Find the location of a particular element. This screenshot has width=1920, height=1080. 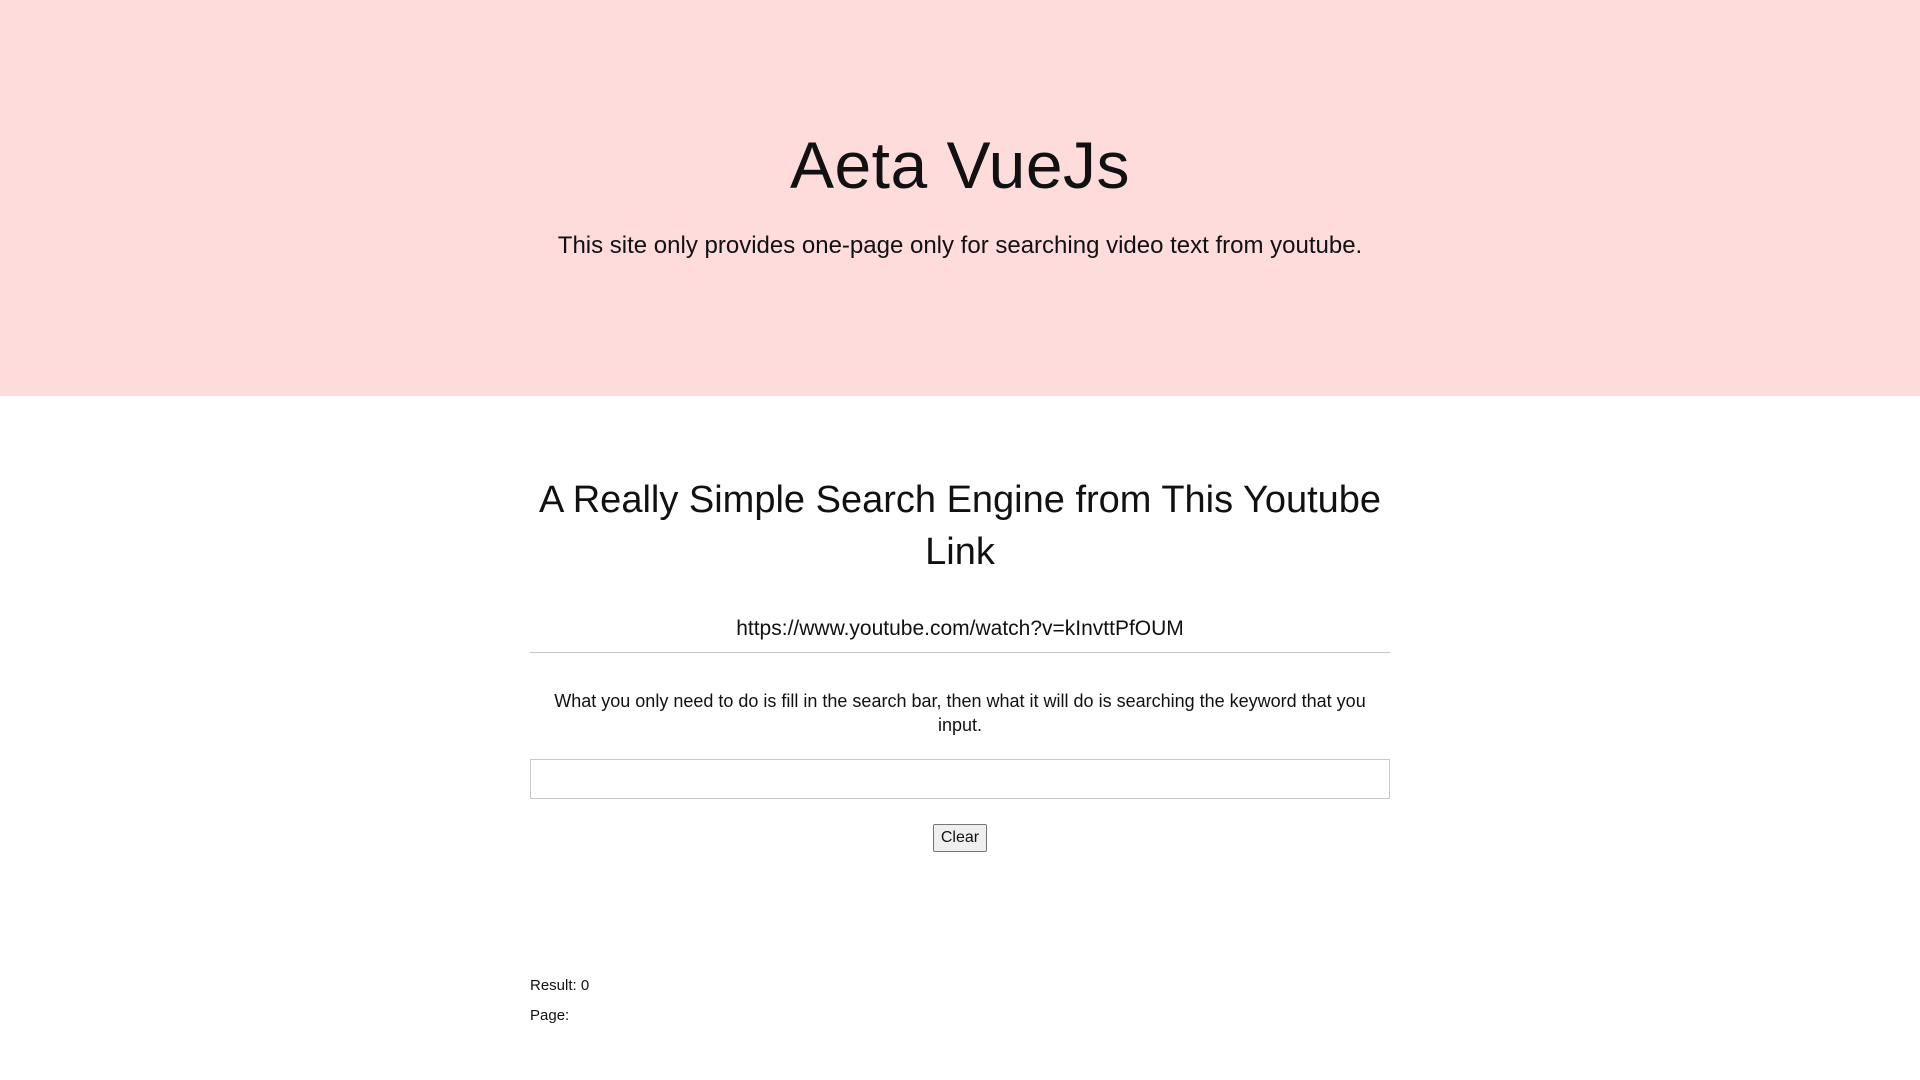

clear-button: Clear is located at coordinates (960, 838).